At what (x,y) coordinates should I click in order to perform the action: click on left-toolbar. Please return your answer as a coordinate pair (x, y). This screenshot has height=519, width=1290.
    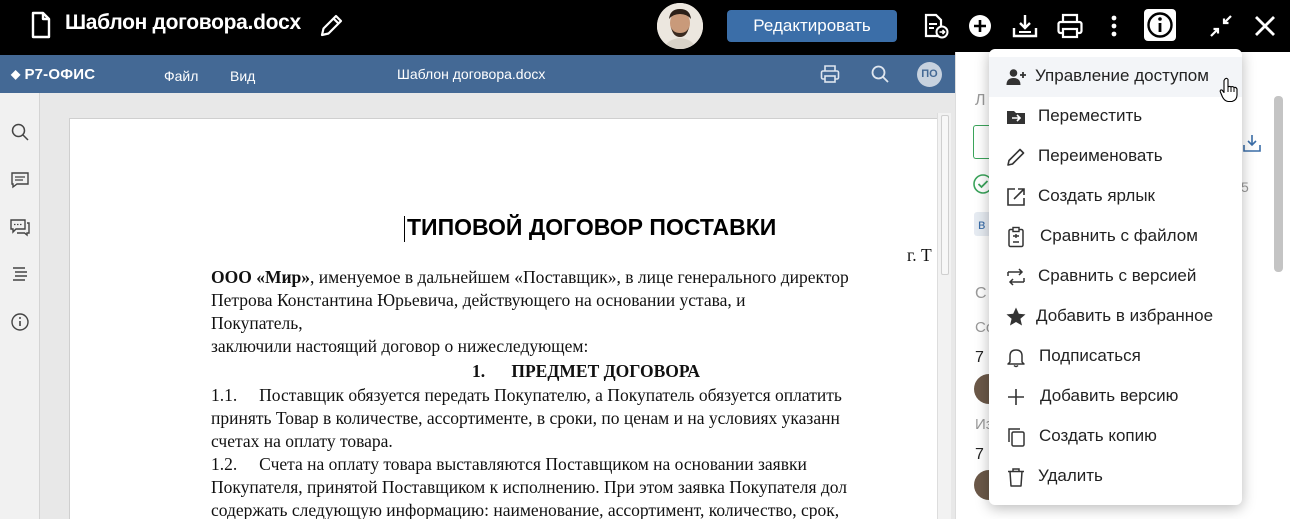
    Looking at the image, I should click on (20, 306).